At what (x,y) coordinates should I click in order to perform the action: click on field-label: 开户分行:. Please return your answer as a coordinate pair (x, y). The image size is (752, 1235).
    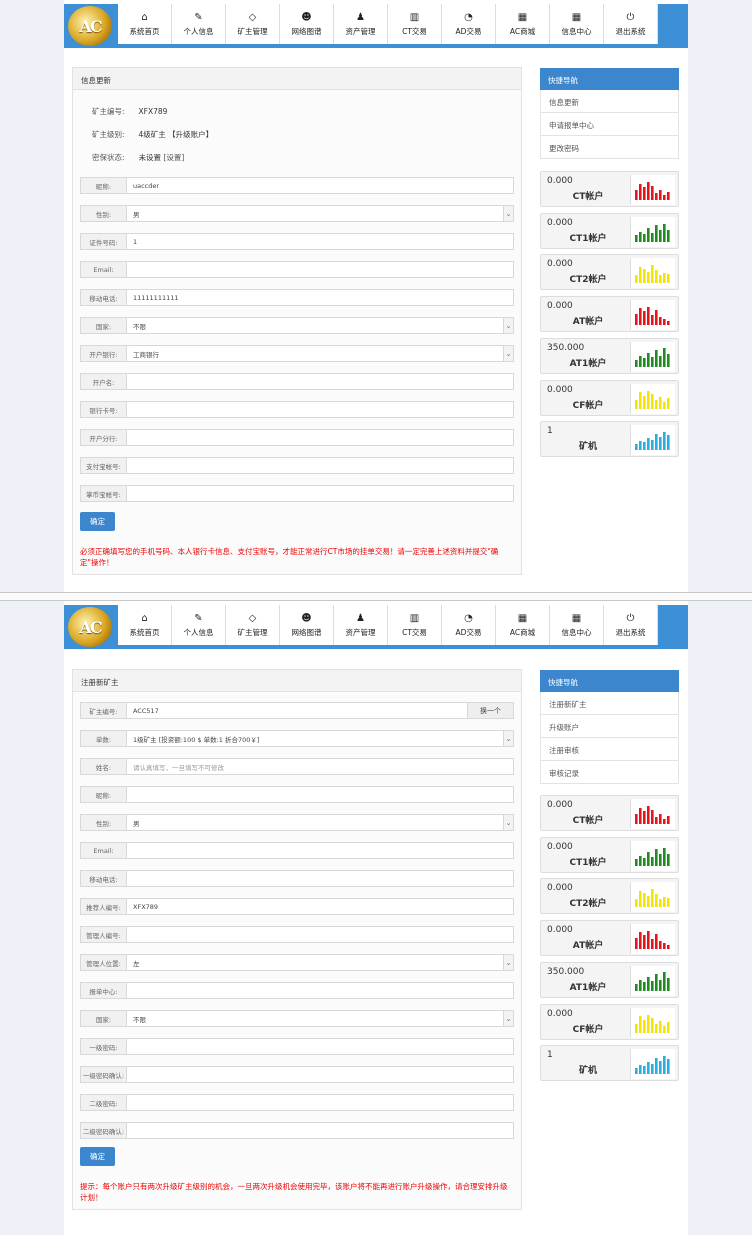
    Looking at the image, I should click on (104, 437).